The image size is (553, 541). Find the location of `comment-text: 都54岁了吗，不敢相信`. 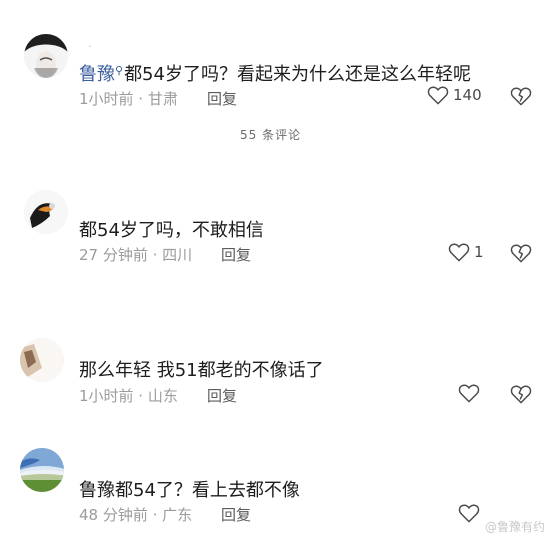

comment-text: 都54岁了吗，不敢相信 is located at coordinates (171, 230).